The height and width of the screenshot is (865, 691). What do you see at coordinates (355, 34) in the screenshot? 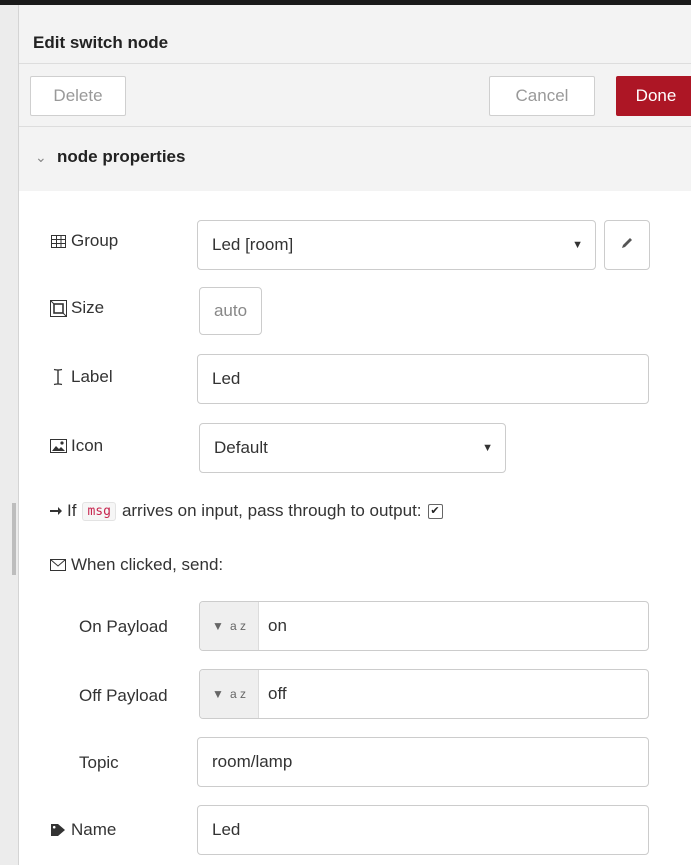
I see `panel-header: Edit switch node` at bounding box center [355, 34].